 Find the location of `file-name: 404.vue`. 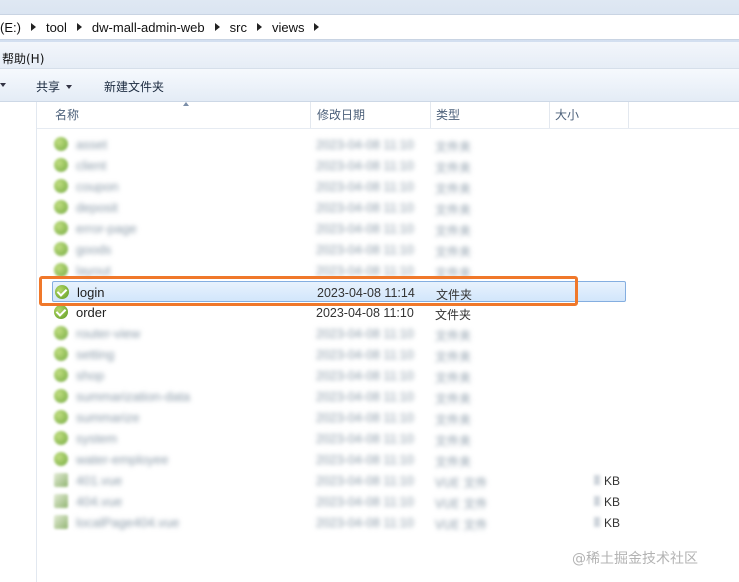

file-name: 404.vue is located at coordinates (99, 501).